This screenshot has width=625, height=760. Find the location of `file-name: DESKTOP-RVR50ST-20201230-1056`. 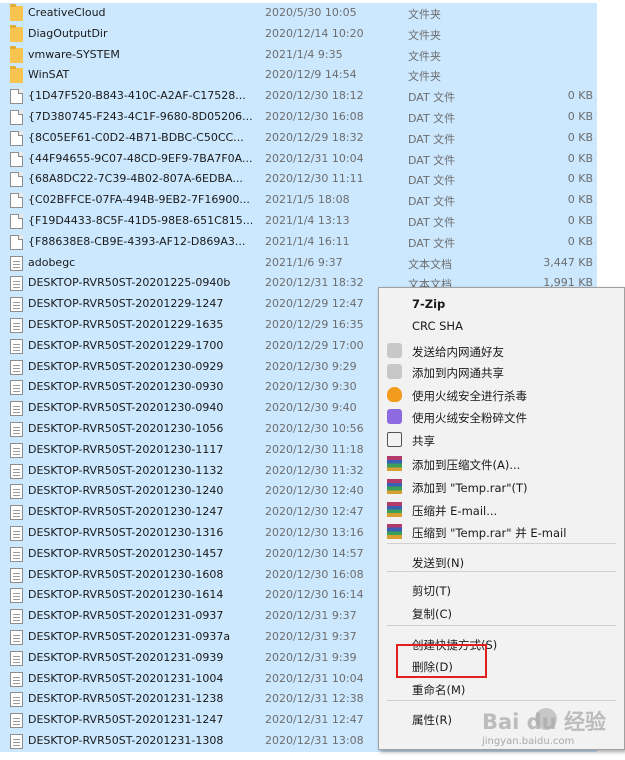

file-name: DESKTOP-RVR50ST-20201230-1056 is located at coordinates (126, 428).